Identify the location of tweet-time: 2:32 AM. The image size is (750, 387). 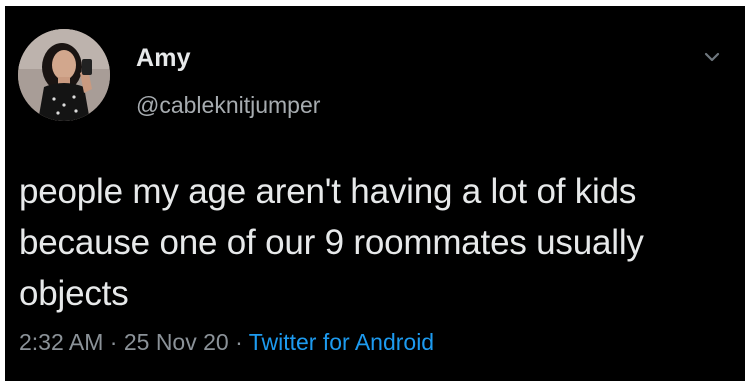
(61, 342).